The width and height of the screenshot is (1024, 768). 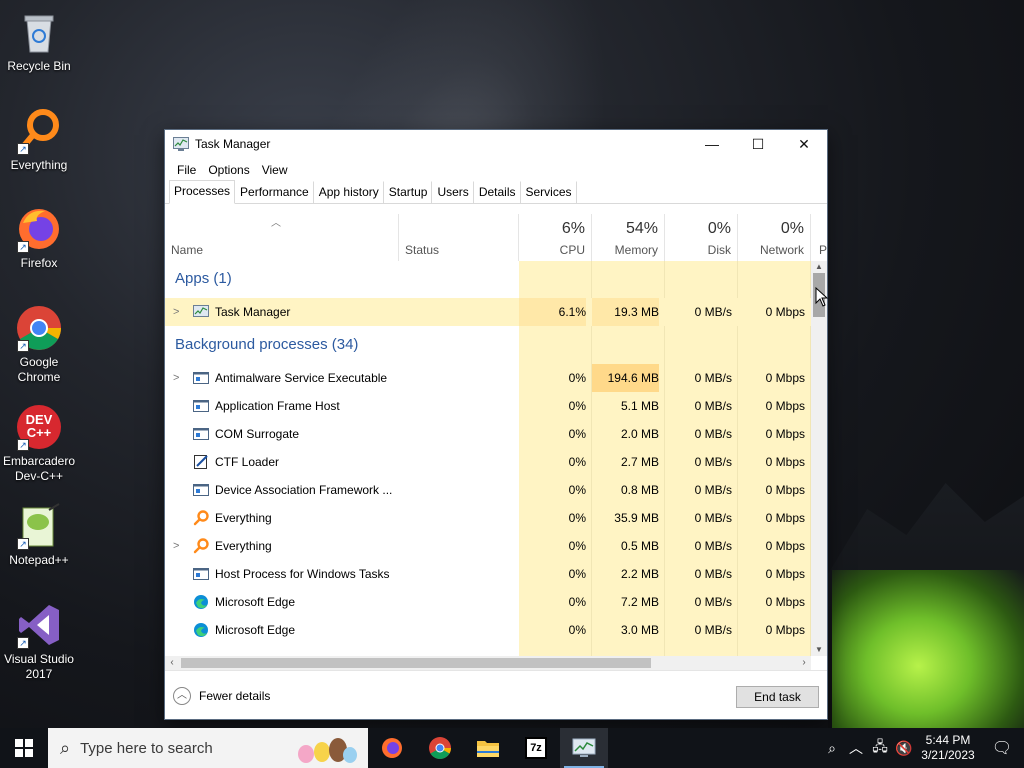 I want to click on desktop-icon-label: Recycle Bin, so click(x=39, y=66).